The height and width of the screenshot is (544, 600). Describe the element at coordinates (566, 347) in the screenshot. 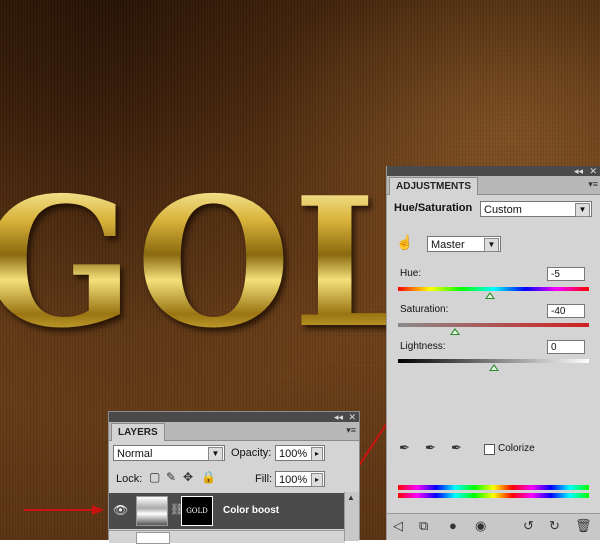

I see `lightness-input: 0` at that location.